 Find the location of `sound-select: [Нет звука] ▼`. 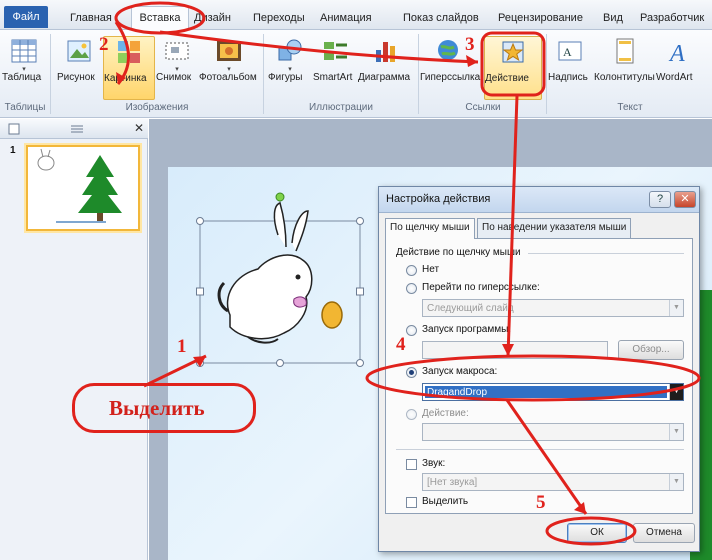

sound-select: [Нет звука] ▼ is located at coordinates (553, 482).